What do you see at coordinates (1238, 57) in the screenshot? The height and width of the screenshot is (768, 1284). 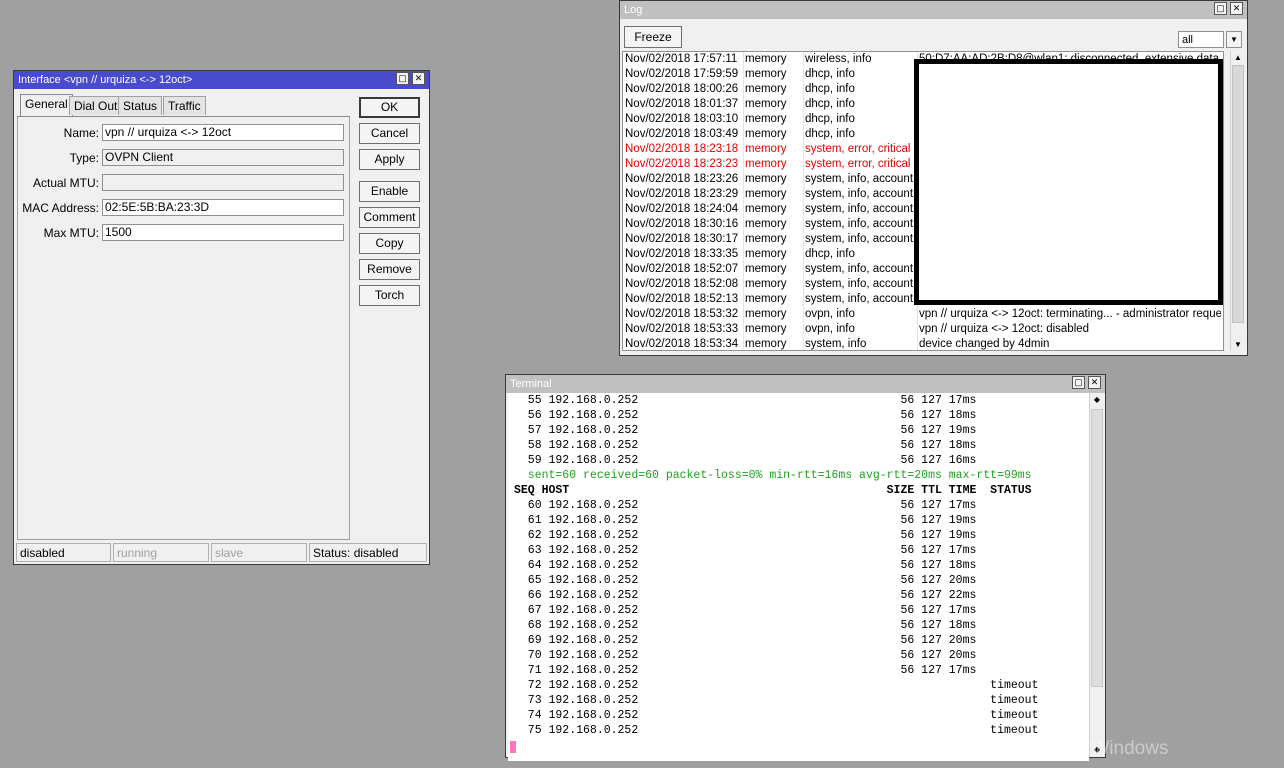 I see `arrow-up-icon: ▲` at bounding box center [1238, 57].